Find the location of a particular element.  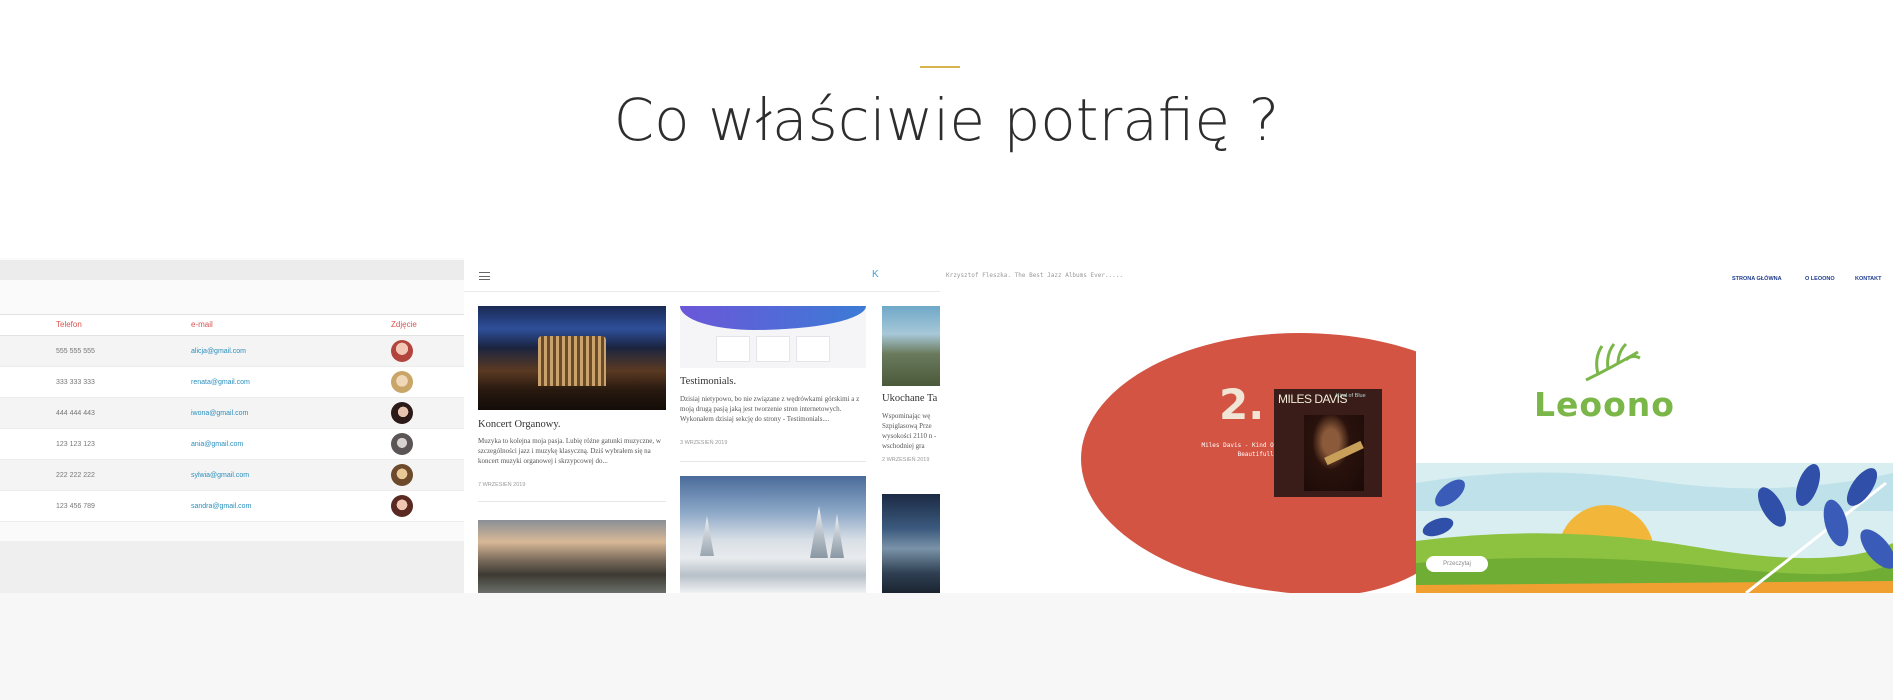

table-row: 123 123 123 ania@gmail.com is located at coordinates (232, 444).